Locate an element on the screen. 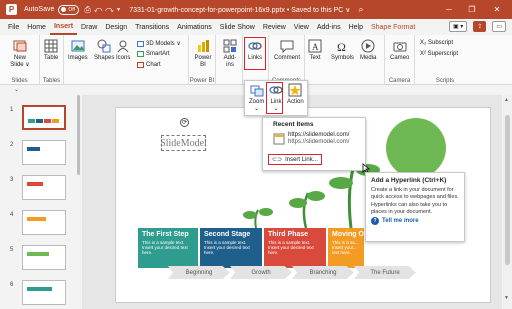 This screenshot has height=309, width=512. tab-add-ins: Add-ins is located at coordinates (329, 27).